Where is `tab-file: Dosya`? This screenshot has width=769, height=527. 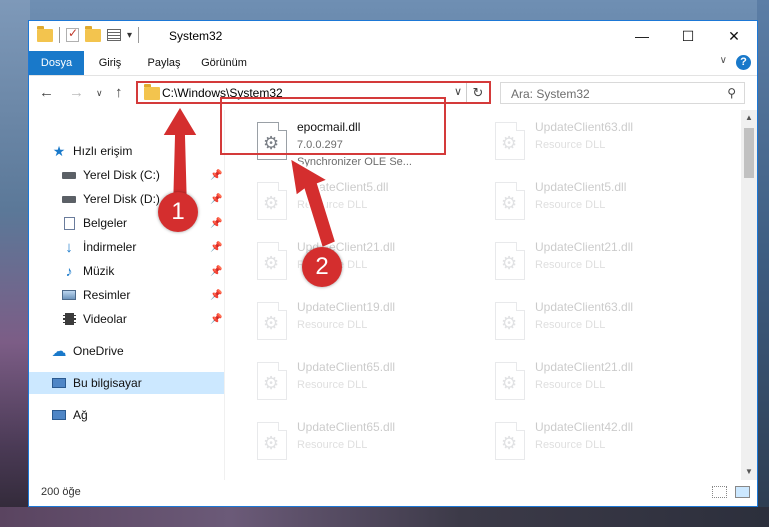
tab-file: Dosya is located at coordinates (56, 63).